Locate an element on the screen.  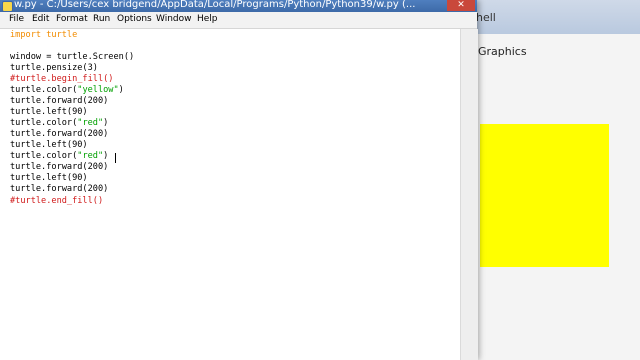
code-line-3: window = turtle.Screen() is located at coordinates (72, 57).